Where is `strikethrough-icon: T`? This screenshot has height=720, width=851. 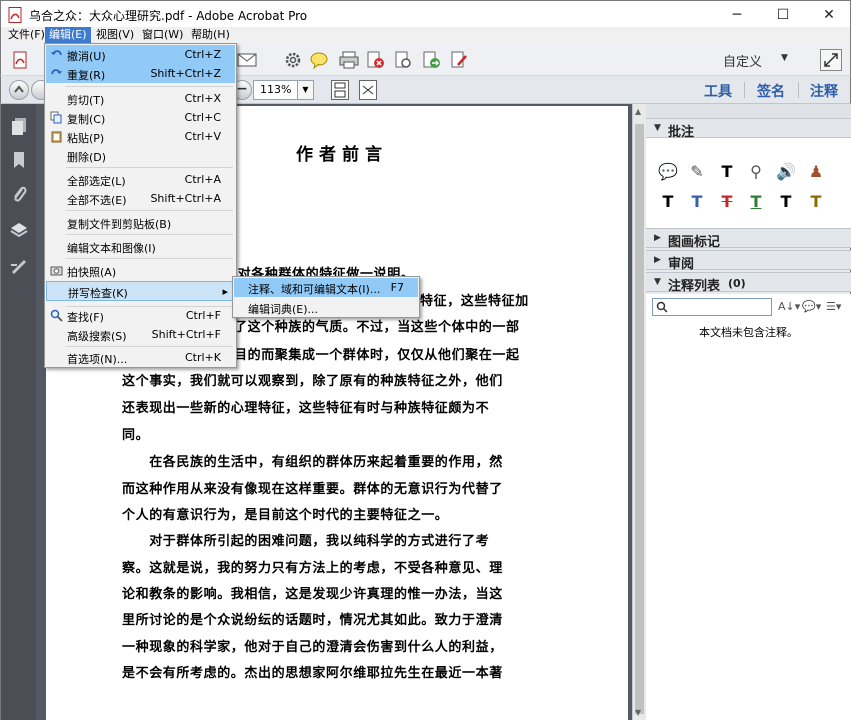
strikethrough-icon: T is located at coordinates (727, 202).